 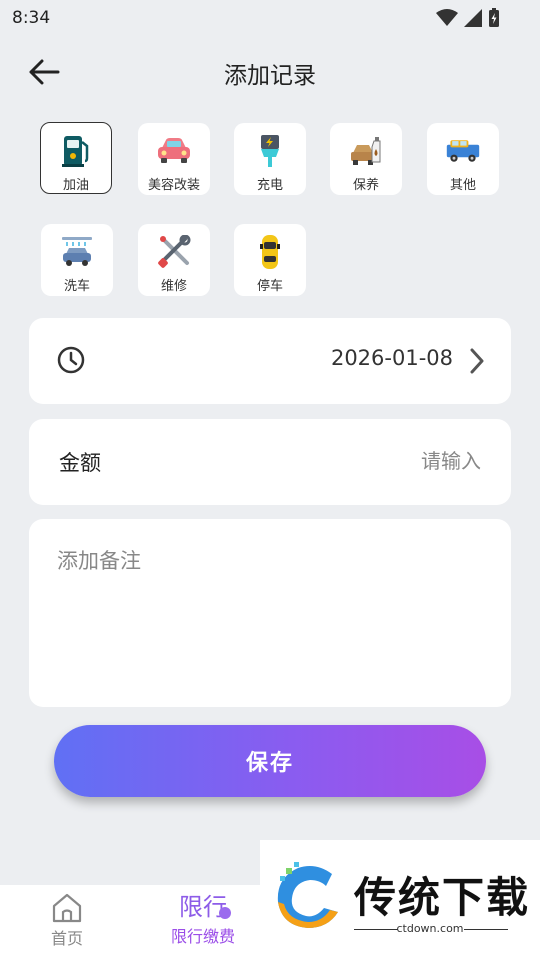 I want to click on home-icon, so click(x=67, y=908).